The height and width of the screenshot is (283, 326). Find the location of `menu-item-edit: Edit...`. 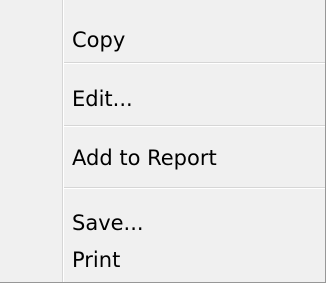

menu-item-edit: Edit... is located at coordinates (194, 99).